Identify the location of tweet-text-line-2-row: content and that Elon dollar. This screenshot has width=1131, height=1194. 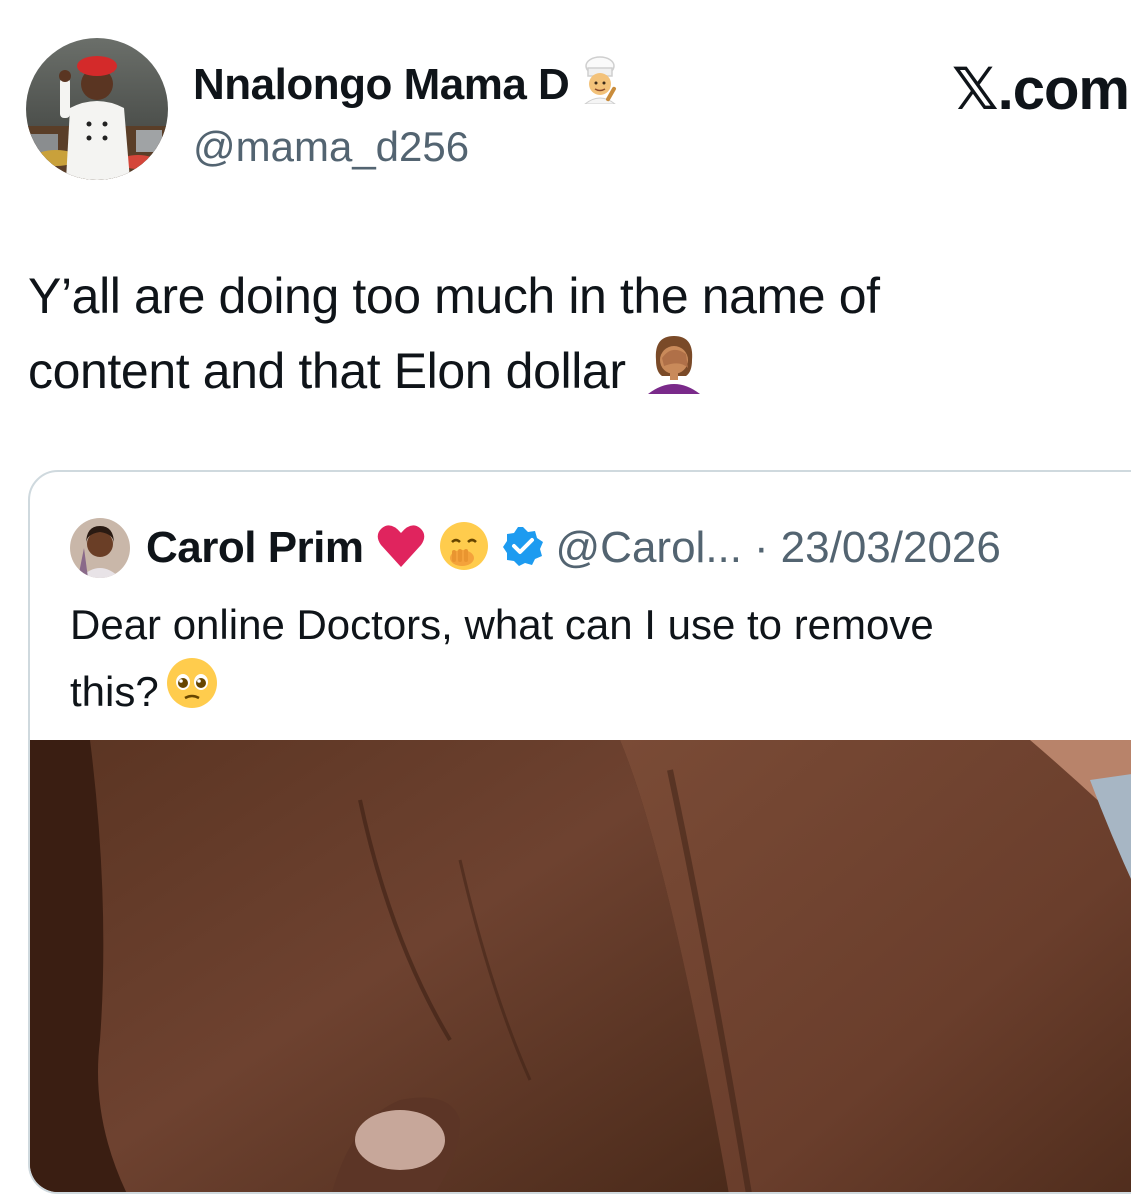
(573, 370).